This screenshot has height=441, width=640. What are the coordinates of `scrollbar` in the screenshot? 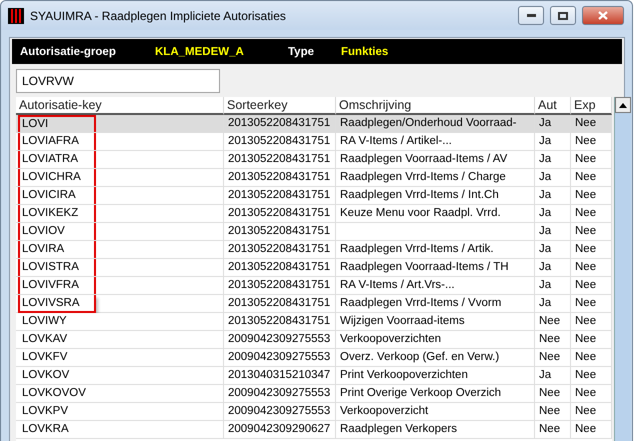 It's located at (622, 269).